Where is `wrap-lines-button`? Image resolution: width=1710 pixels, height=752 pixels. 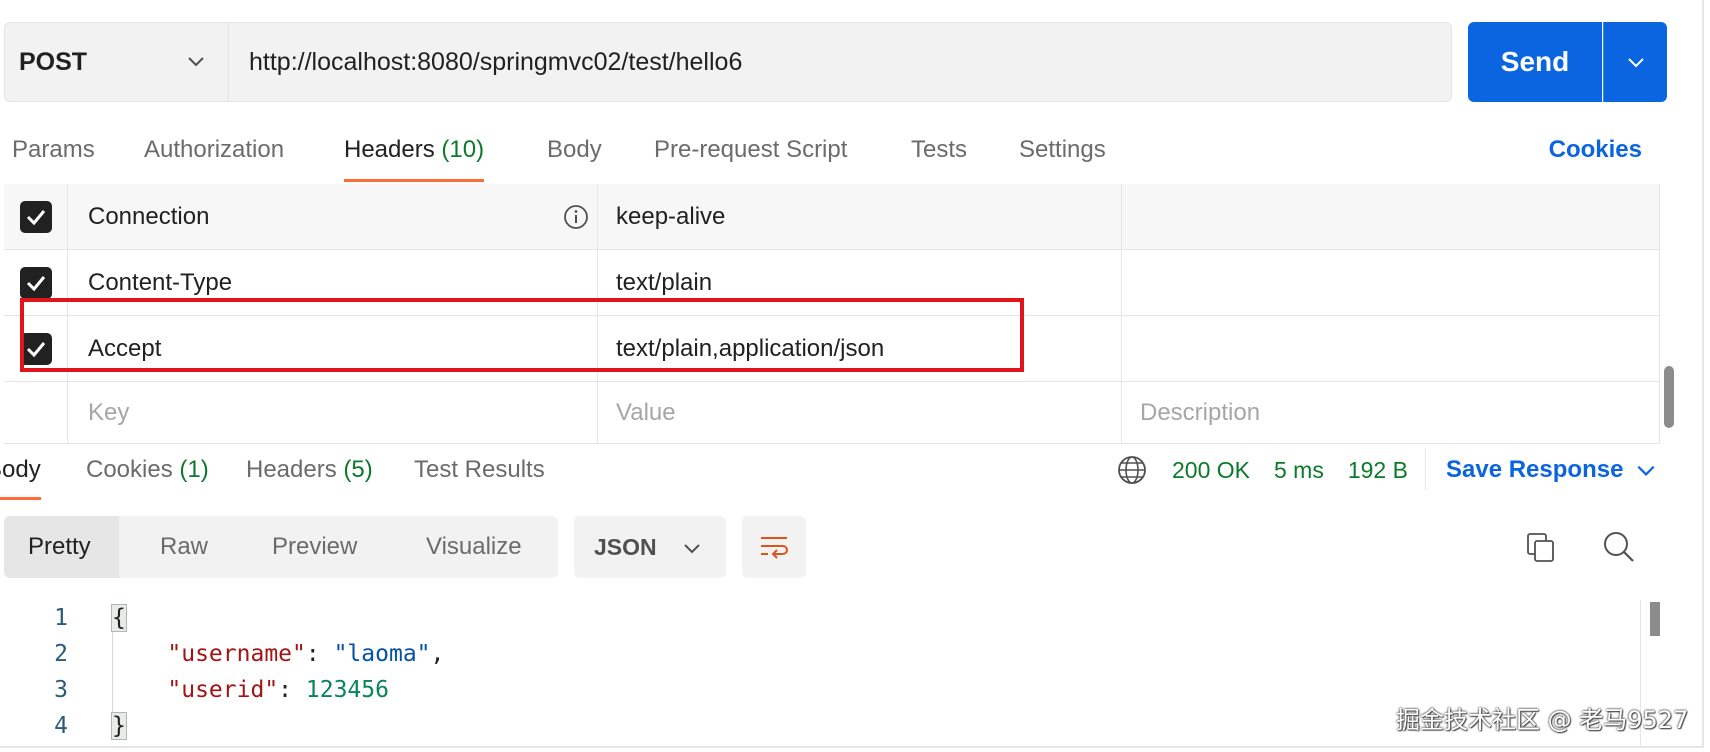 wrap-lines-button is located at coordinates (774, 547).